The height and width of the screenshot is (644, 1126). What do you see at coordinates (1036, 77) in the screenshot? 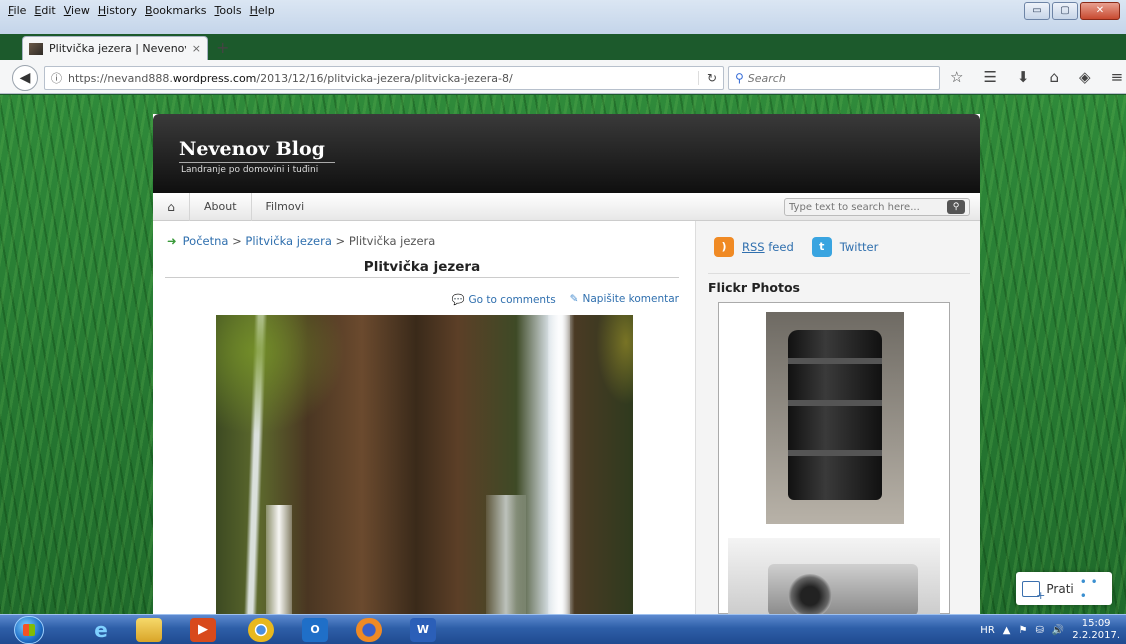
I see `toolbar-icons: ☆ ☰ ⬇ ⌂ ◈ ≡` at bounding box center [1036, 77].